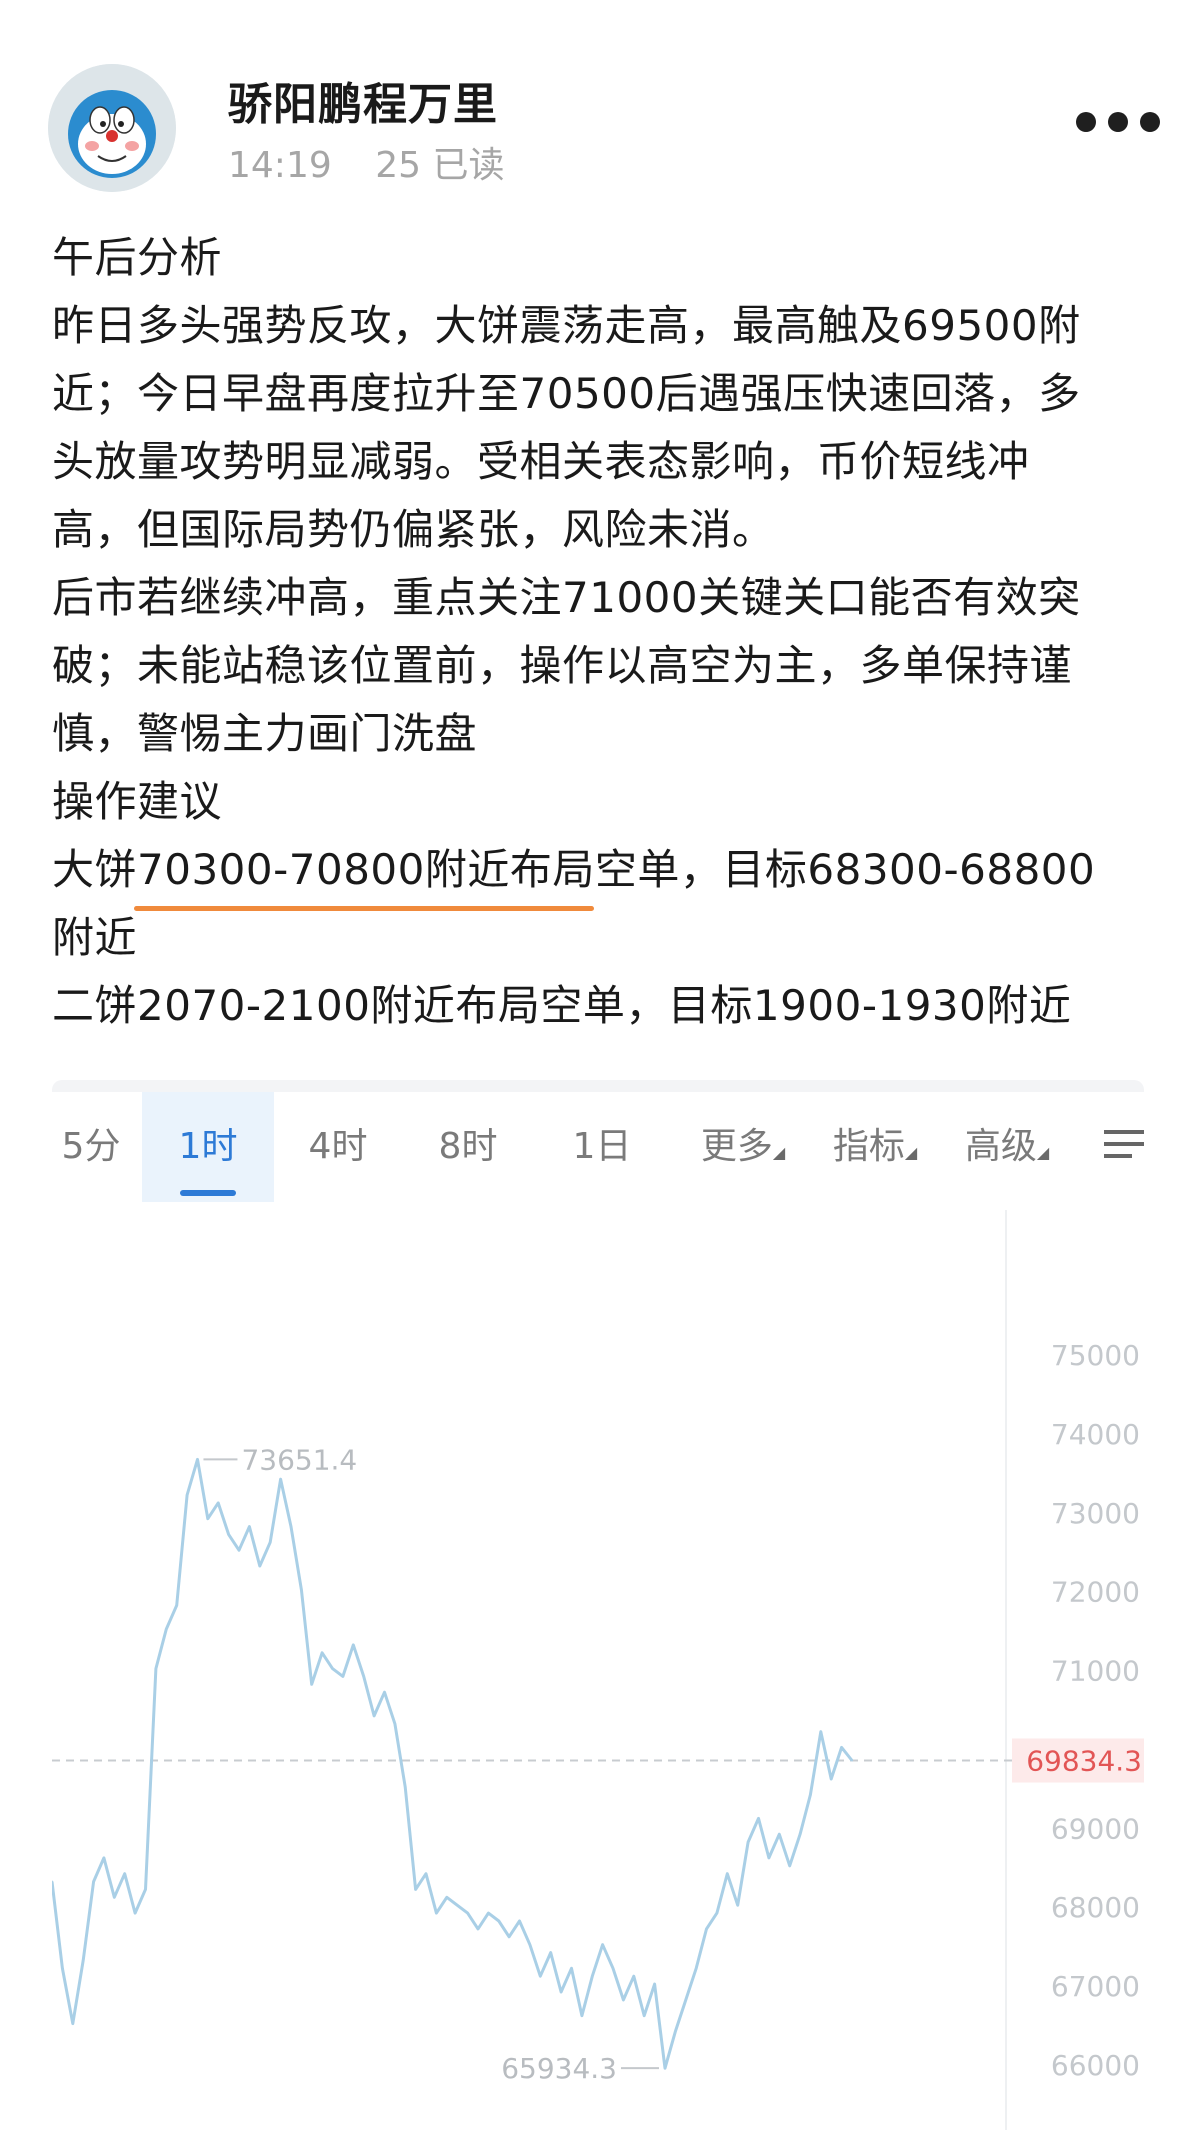 Image resolution: width=1184 pixels, height=2130 pixels. What do you see at coordinates (1095, 2065) in the screenshot?
I see `y-tick-label: 66000` at bounding box center [1095, 2065].